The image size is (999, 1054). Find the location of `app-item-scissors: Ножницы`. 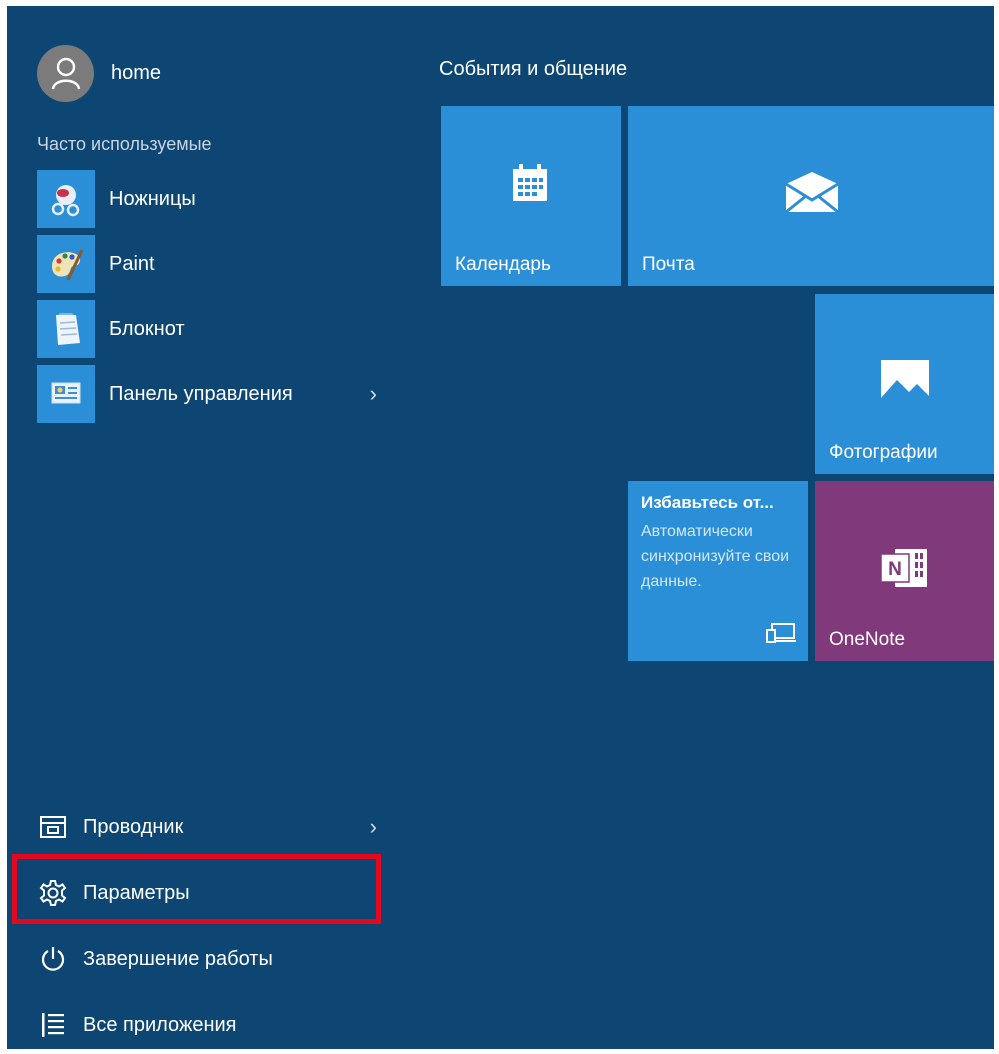

app-item-scissors: Ножницы is located at coordinates (222, 199).